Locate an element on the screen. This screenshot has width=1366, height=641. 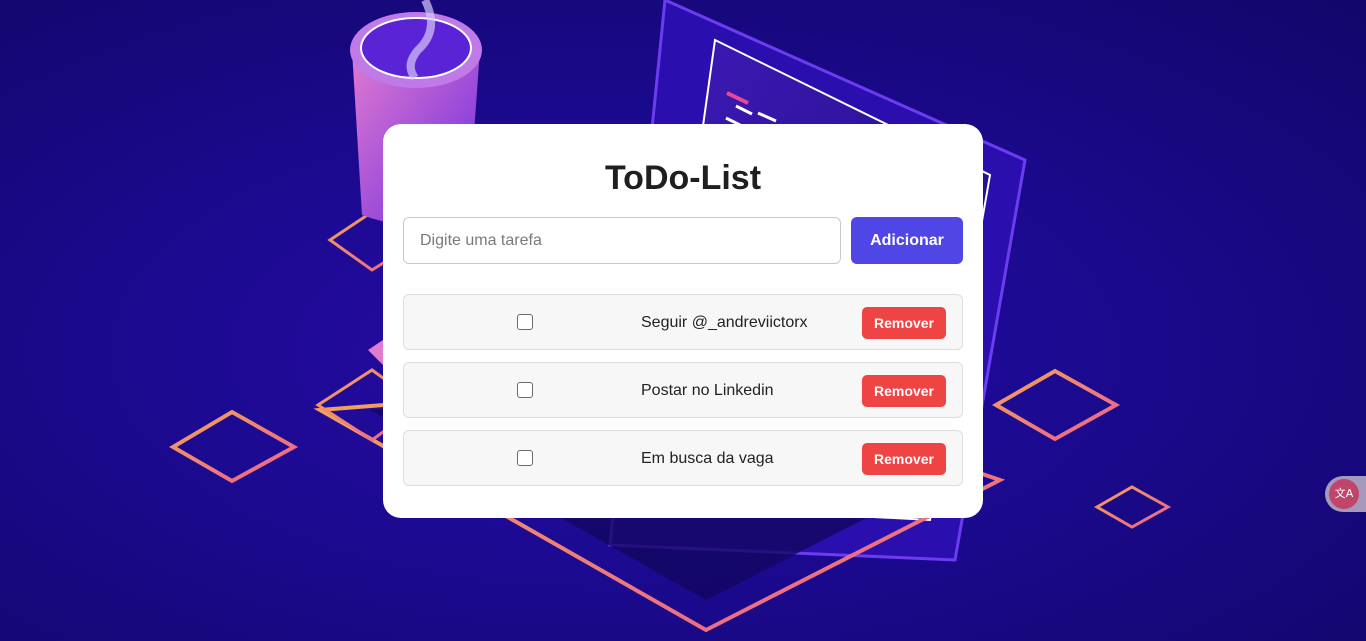
translate-widget: 文A is located at coordinates (1345, 494).